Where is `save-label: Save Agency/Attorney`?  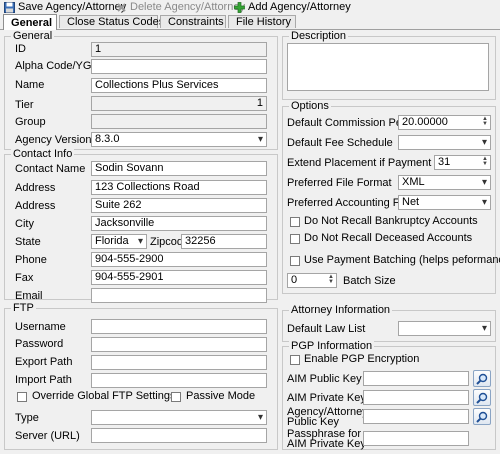
save-label: Save Agency/Attorney is located at coordinates (72, 6).